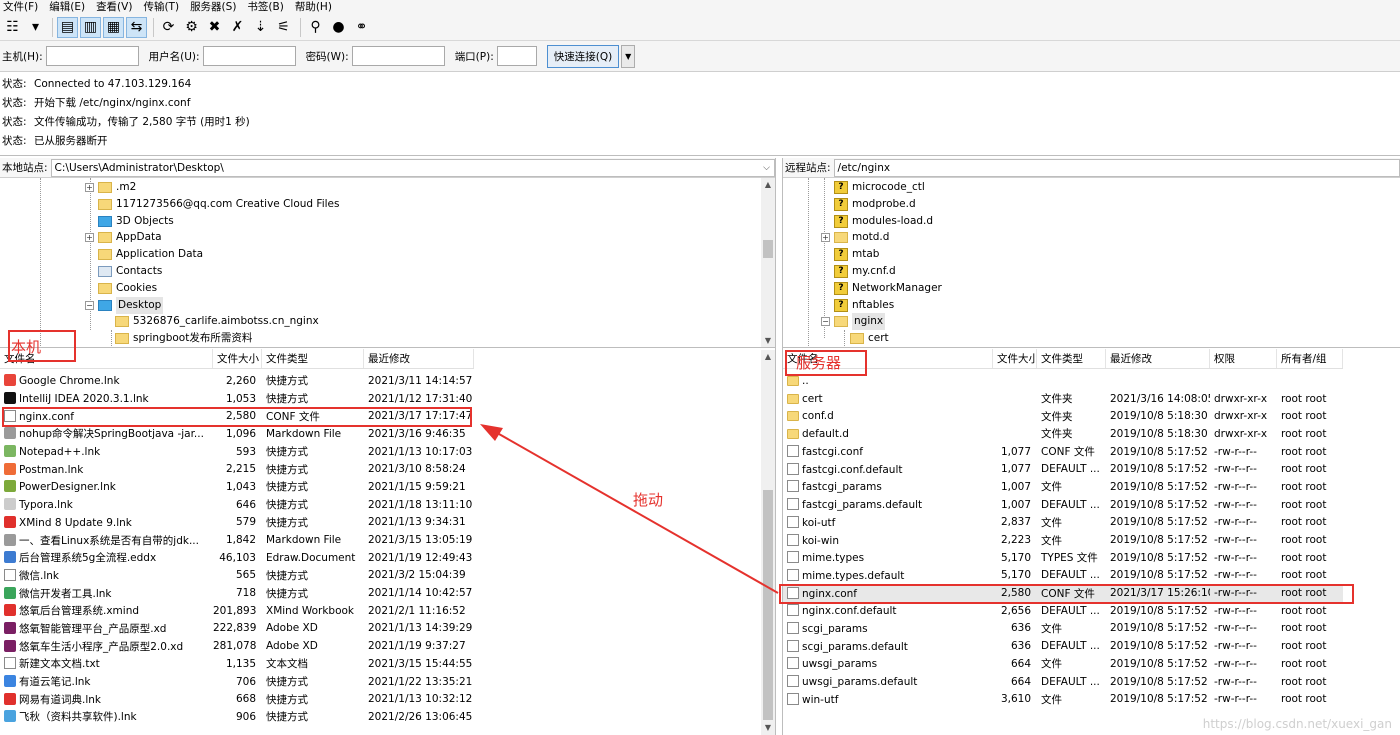 The width and height of the screenshot is (1400, 735). I want to click on drag-arrow-line, so click(635, 511).